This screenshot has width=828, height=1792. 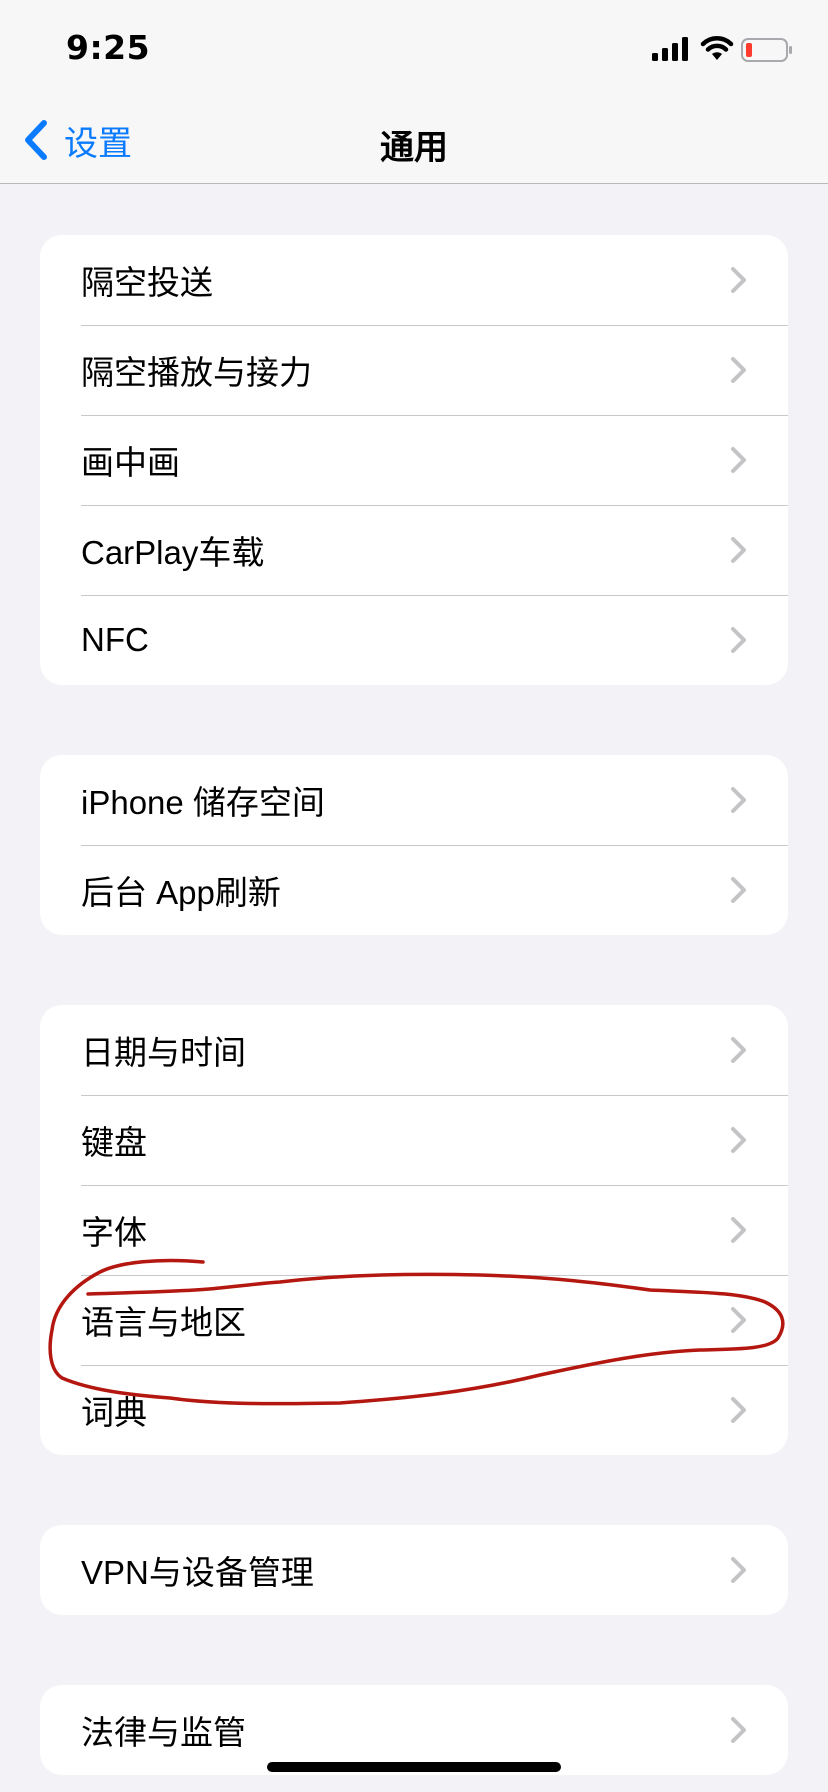 What do you see at coordinates (163, 1052) in the screenshot?
I see `row-label: 日期与时间` at bounding box center [163, 1052].